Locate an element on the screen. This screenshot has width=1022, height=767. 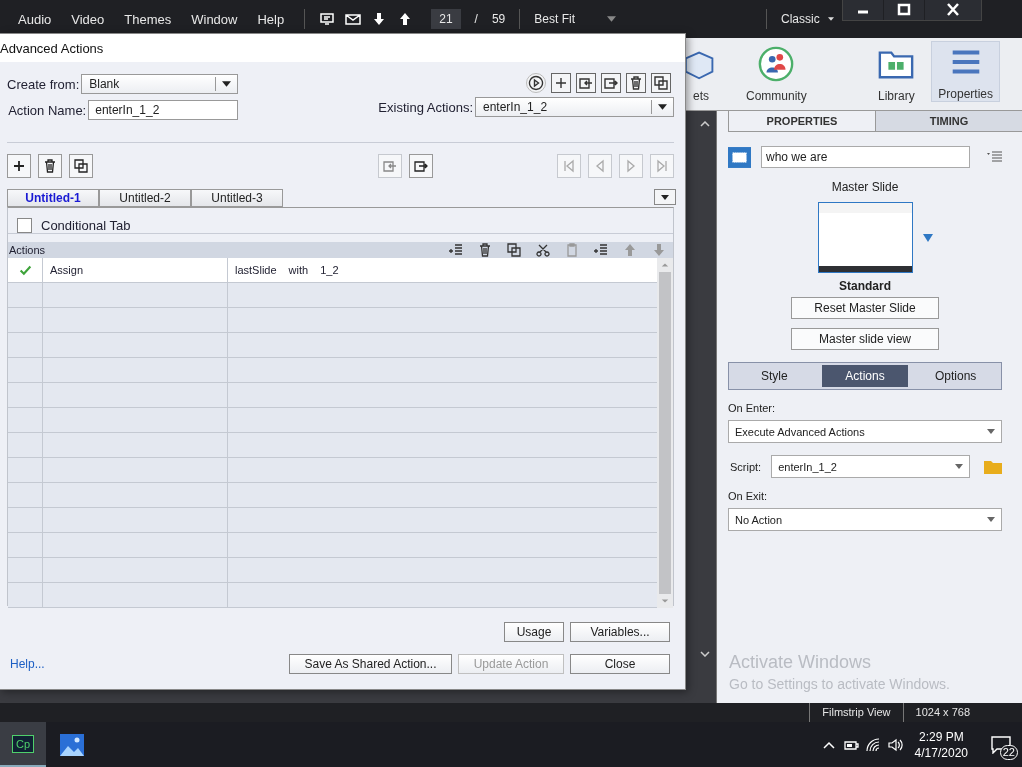
actions-header: Actions is located at coordinates (27, 250).